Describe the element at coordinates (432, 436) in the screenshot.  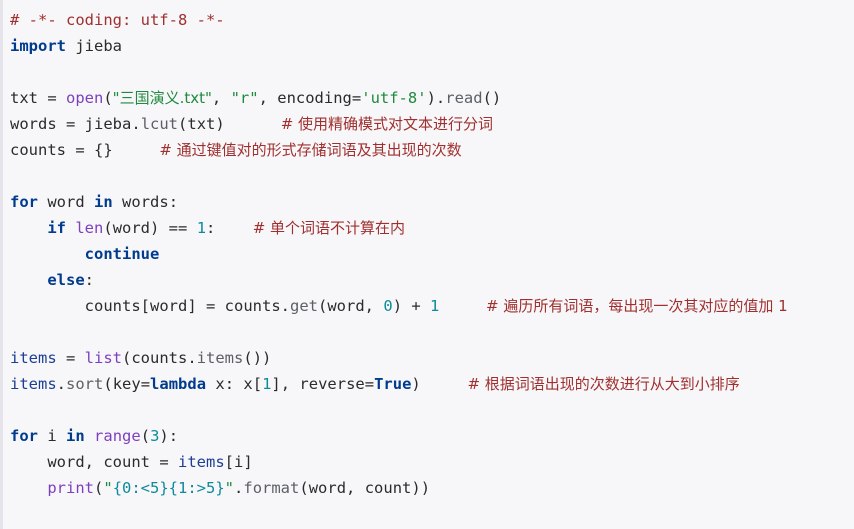
I see `code-line: for i in range(3):` at that location.